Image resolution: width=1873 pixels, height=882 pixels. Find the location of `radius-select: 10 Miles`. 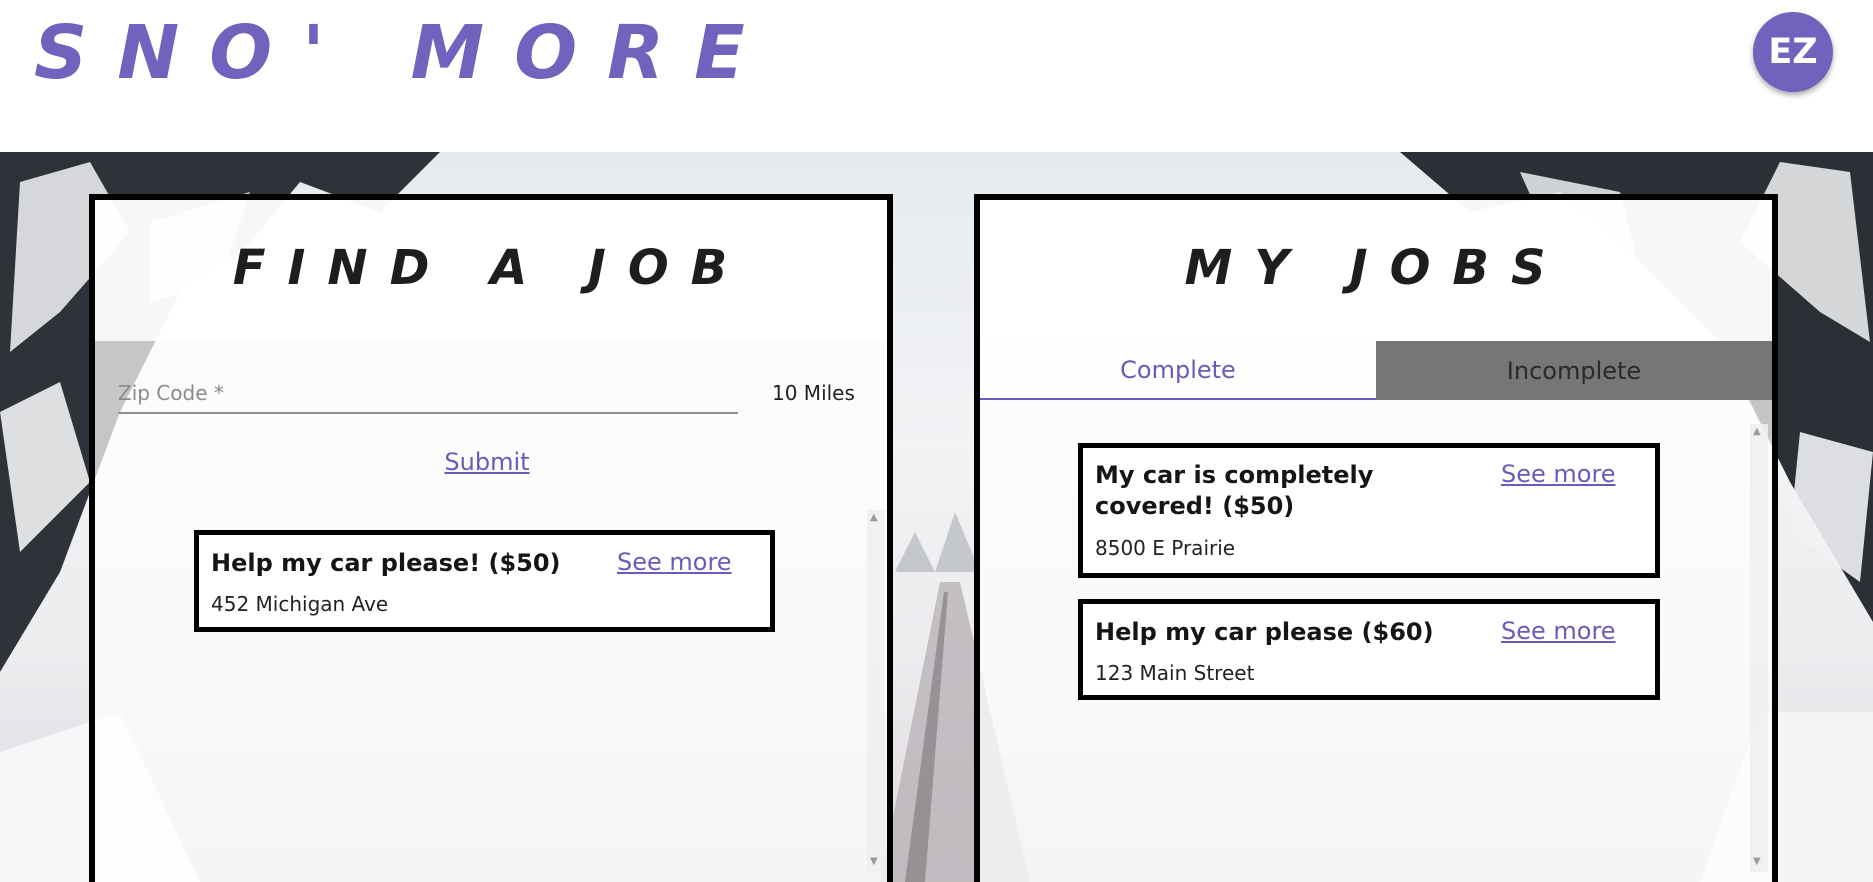

radius-select: 10 Miles is located at coordinates (813, 393).